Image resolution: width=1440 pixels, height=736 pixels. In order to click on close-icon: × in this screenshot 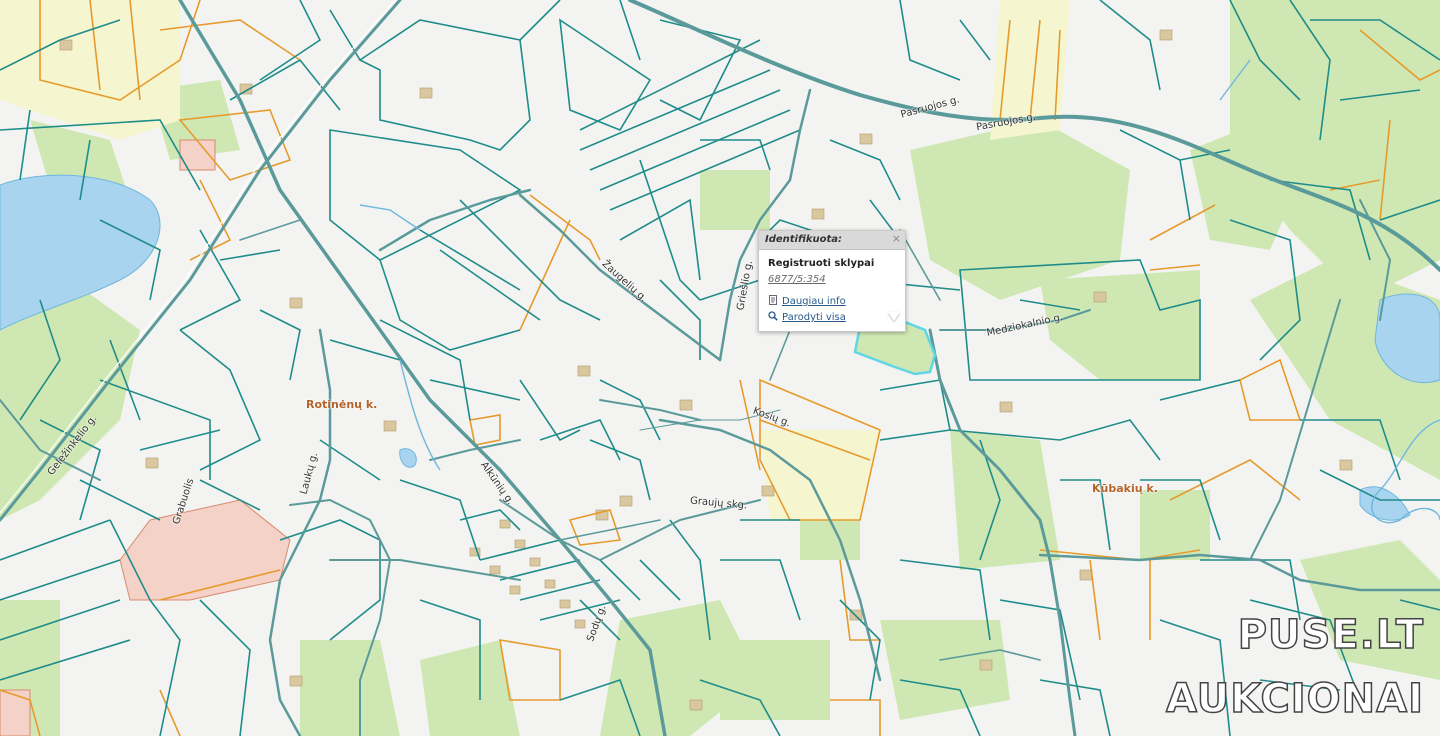, I will do `click(896, 238)`.